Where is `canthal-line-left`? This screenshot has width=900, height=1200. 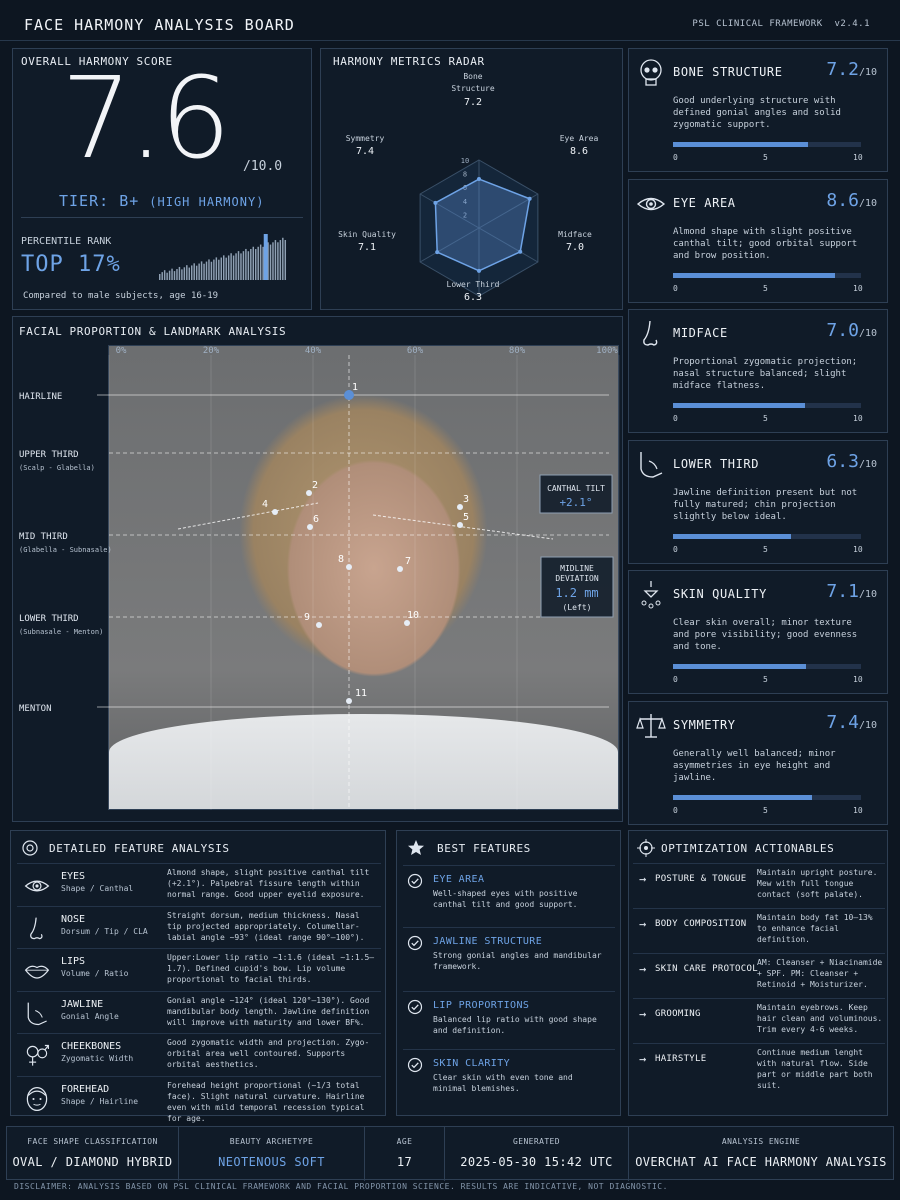
canthal-line-left is located at coordinates (248, 516).